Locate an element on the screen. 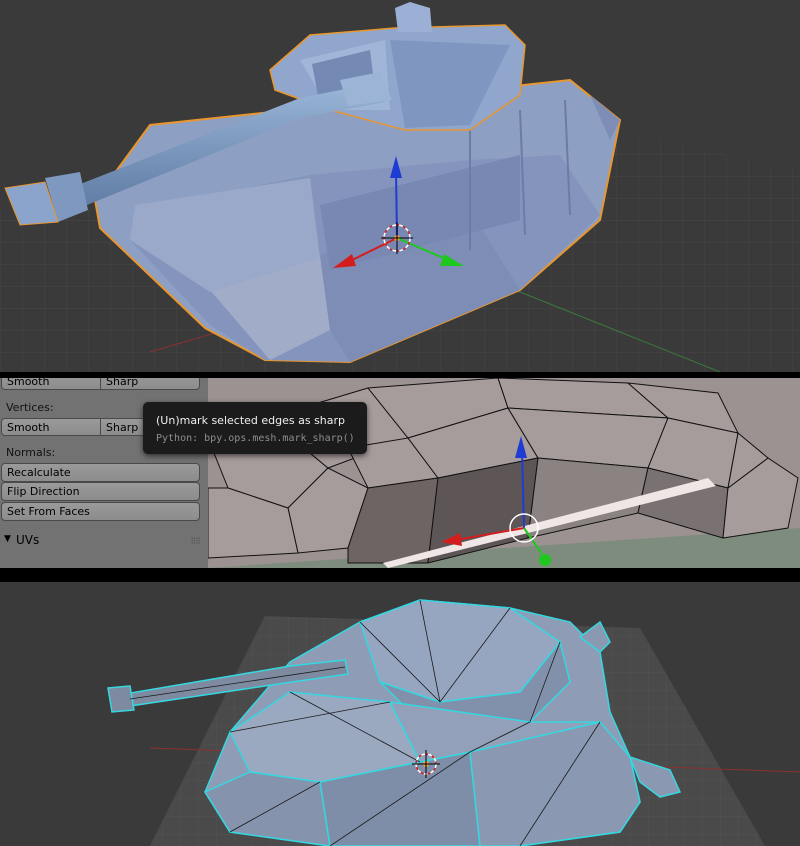 This screenshot has width=800, height=846. grip-icon: ⠿⠿ is located at coordinates (195, 541).